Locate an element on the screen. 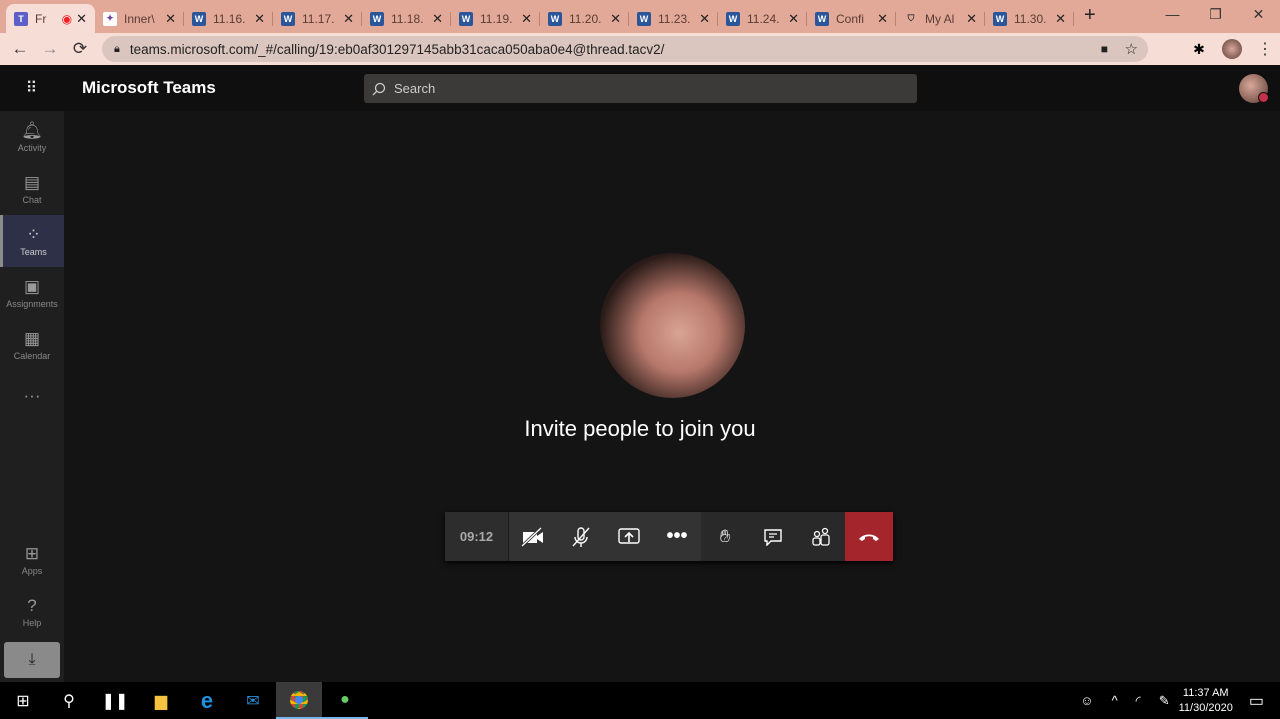 This screenshot has width=1280, height=719. mail-button: ✉ is located at coordinates (253, 700).